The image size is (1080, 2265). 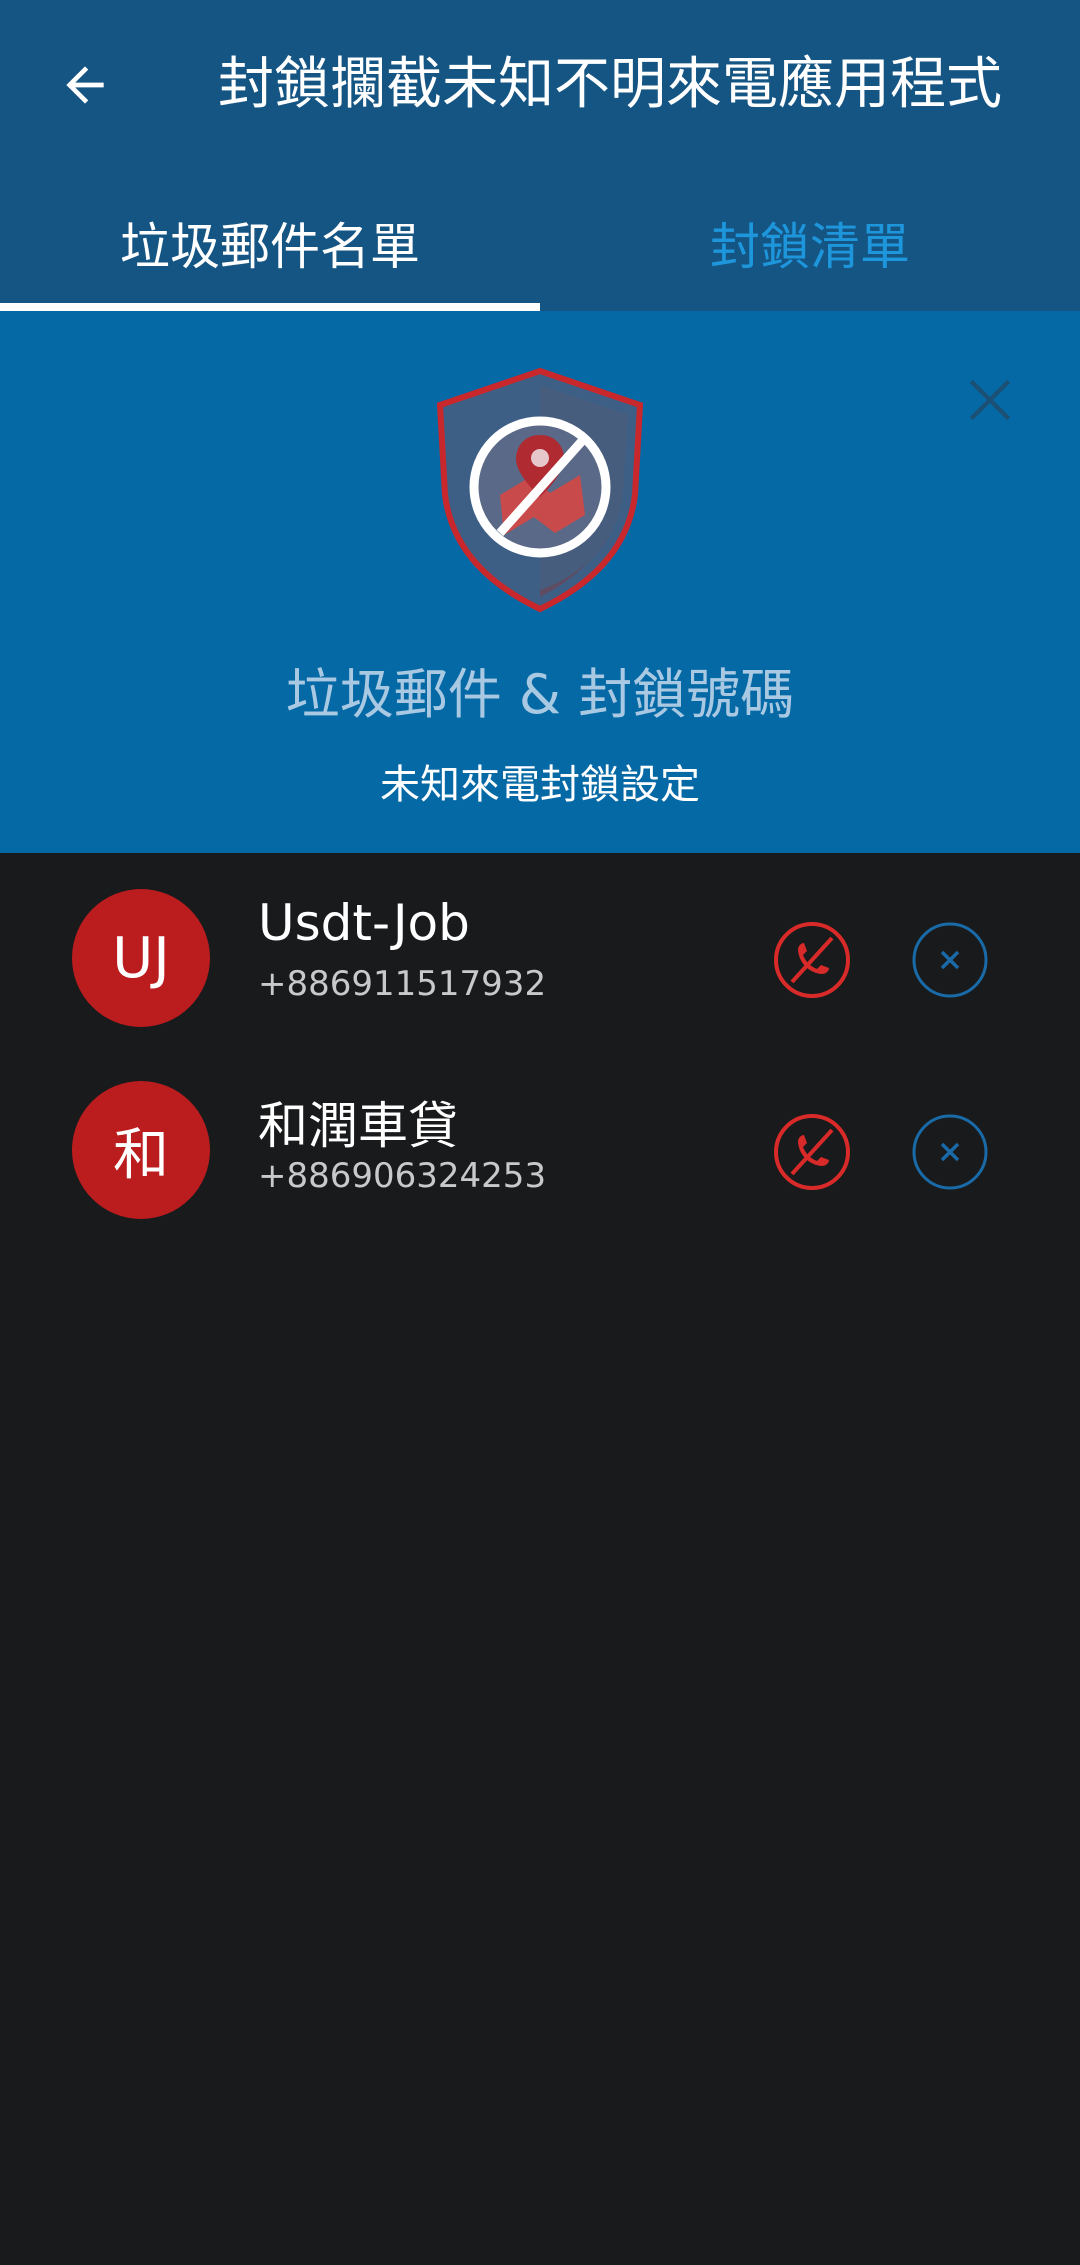 I want to click on contact-number: +886906324253, so click(x=402, y=1176).